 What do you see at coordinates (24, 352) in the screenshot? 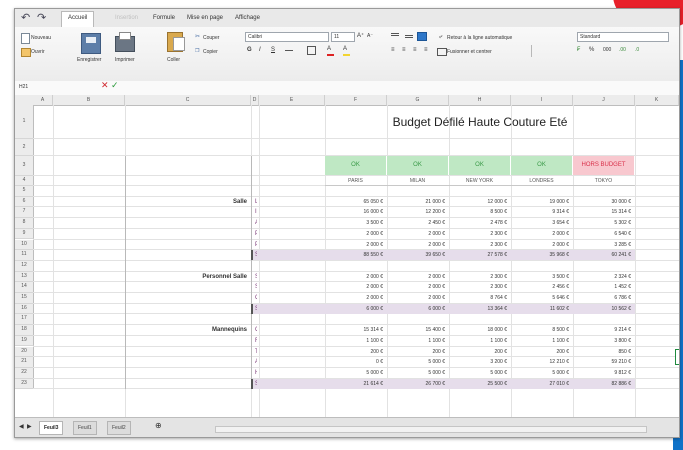
I see `row-header: 20` at bounding box center [24, 352].